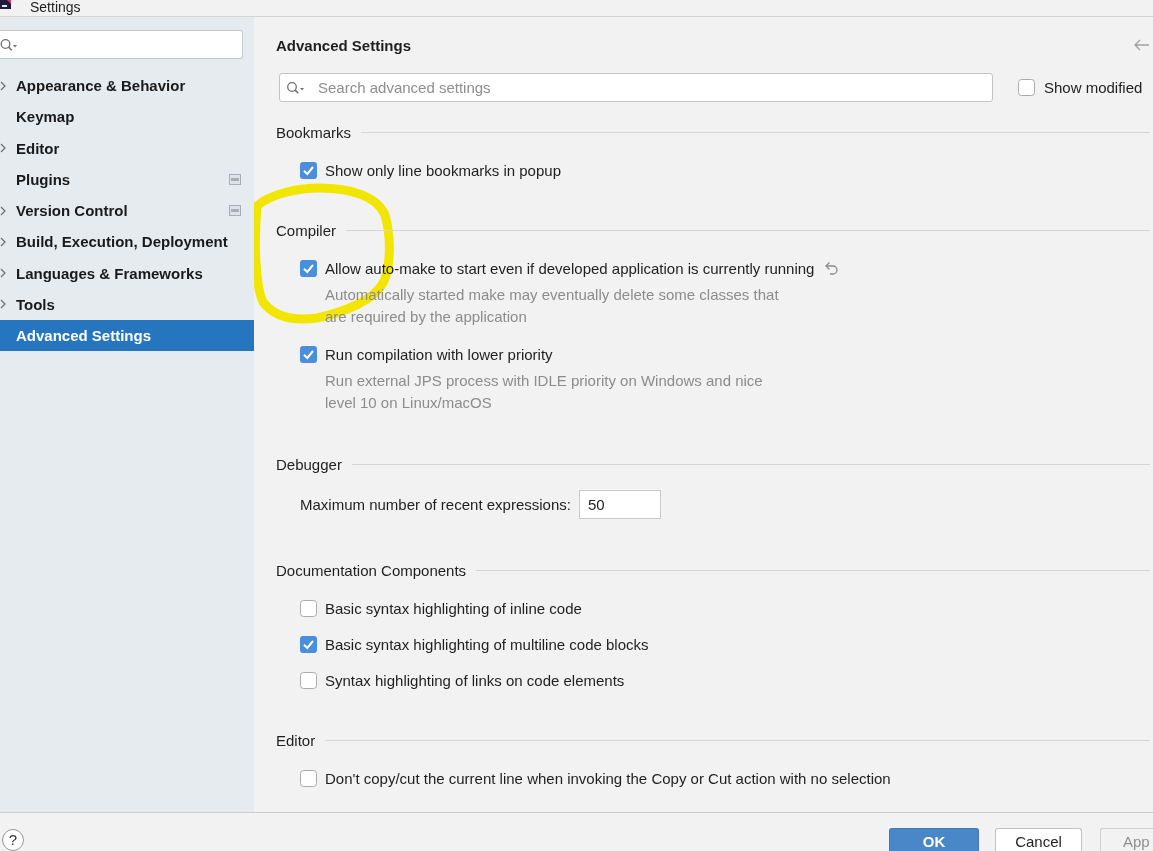 This screenshot has width=1153, height=851. Describe the element at coordinates (487, 644) in the screenshot. I see `checkbox-label: Basic syntax highlighting of multiline code blocks` at that location.